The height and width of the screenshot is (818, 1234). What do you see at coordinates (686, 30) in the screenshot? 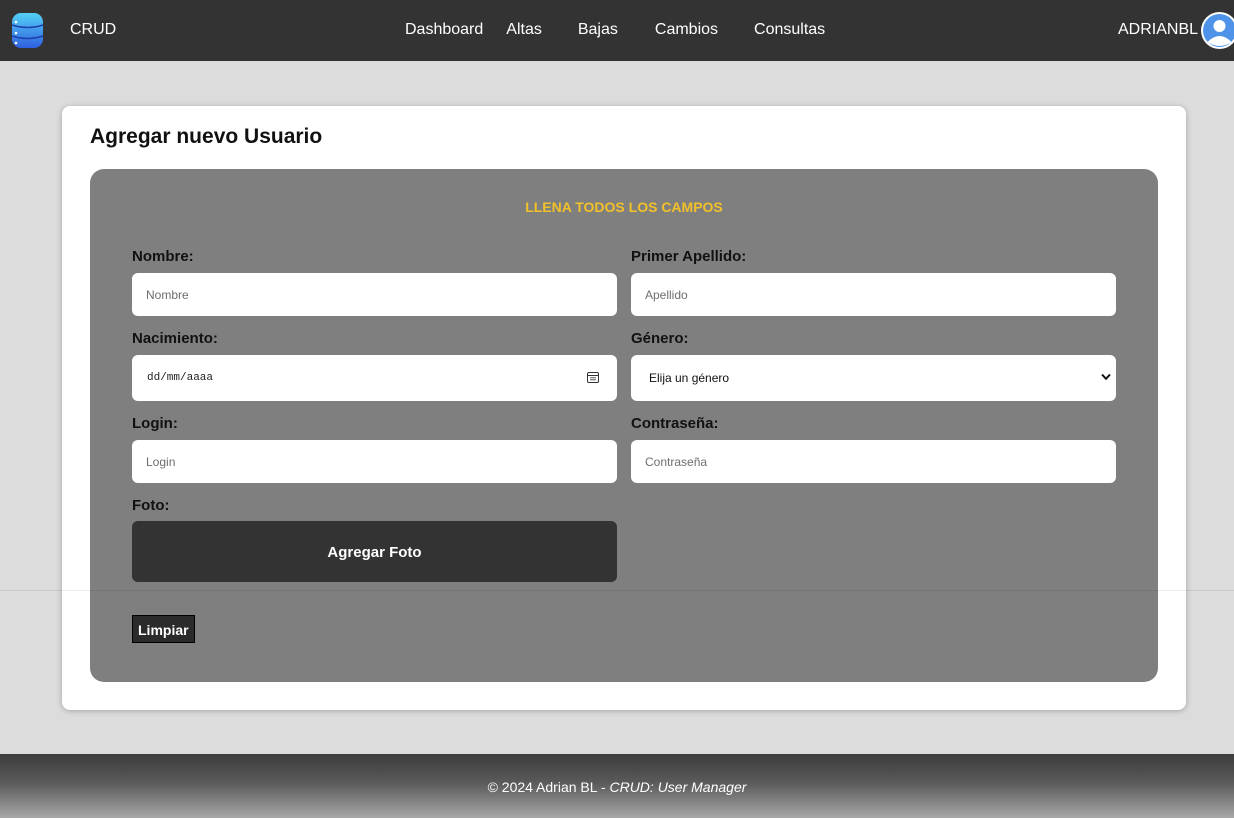
I see `nav-link-cambios: Cambios` at bounding box center [686, 30].